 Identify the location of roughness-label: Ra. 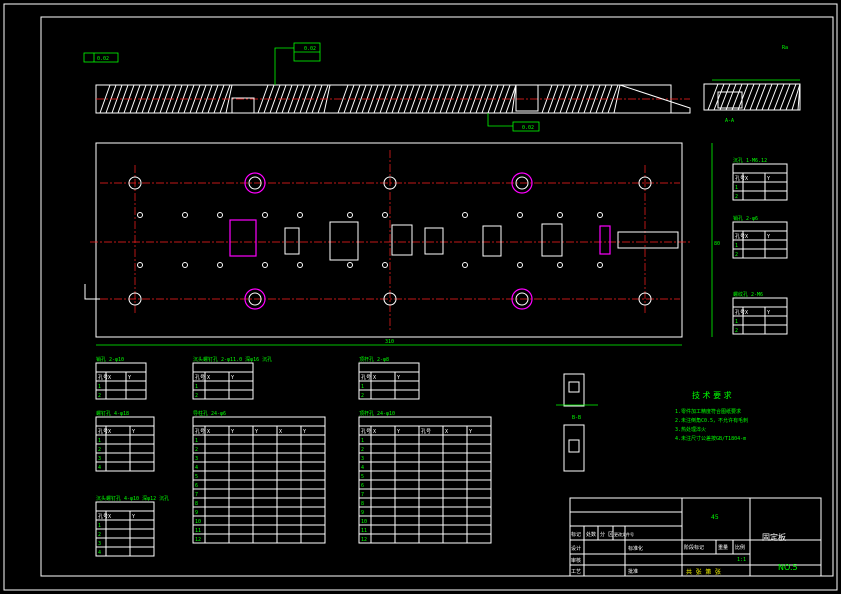
(785, 48).